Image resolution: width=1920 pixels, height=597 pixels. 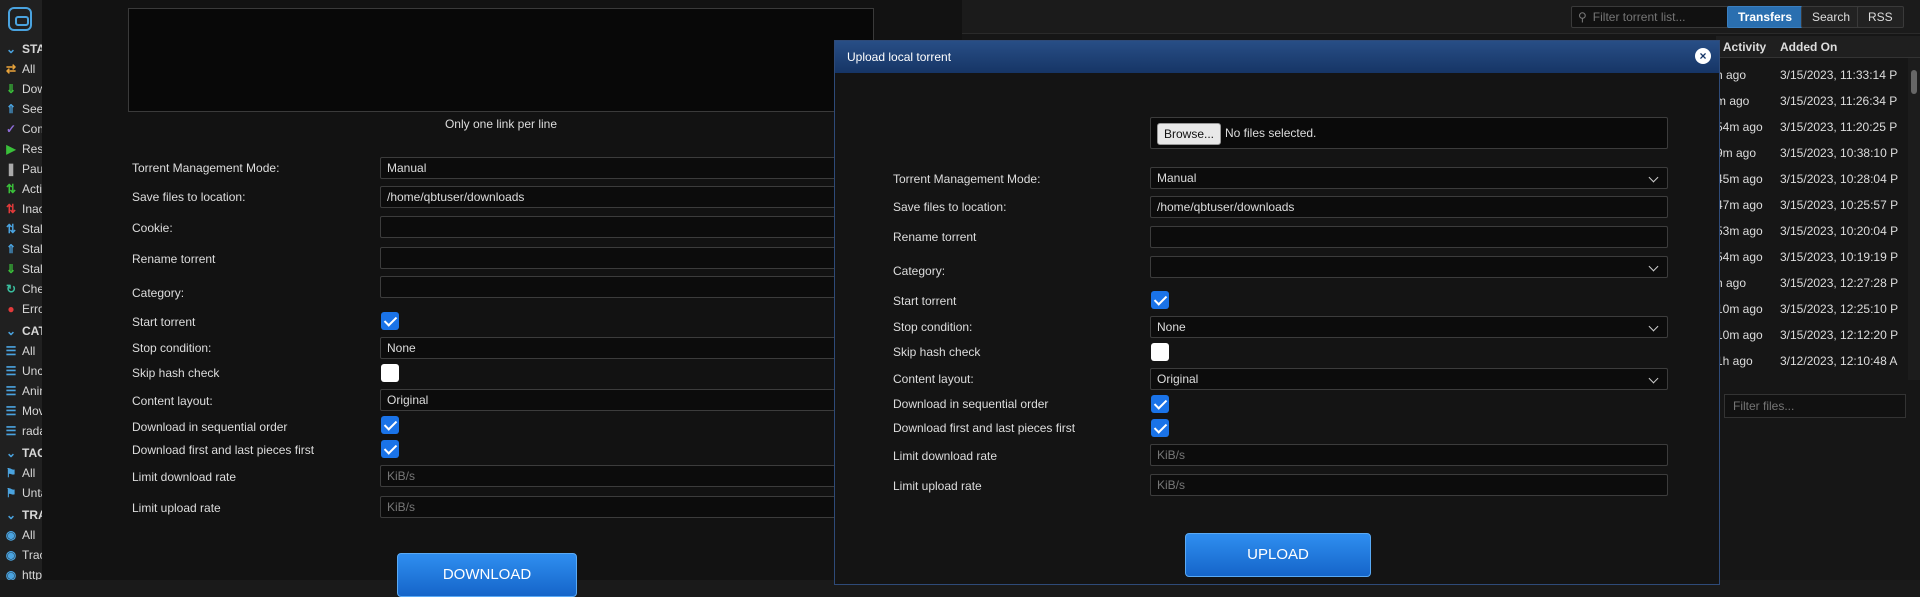 I want to click on status-filter-icon: ●, so click(x=11, y=309).